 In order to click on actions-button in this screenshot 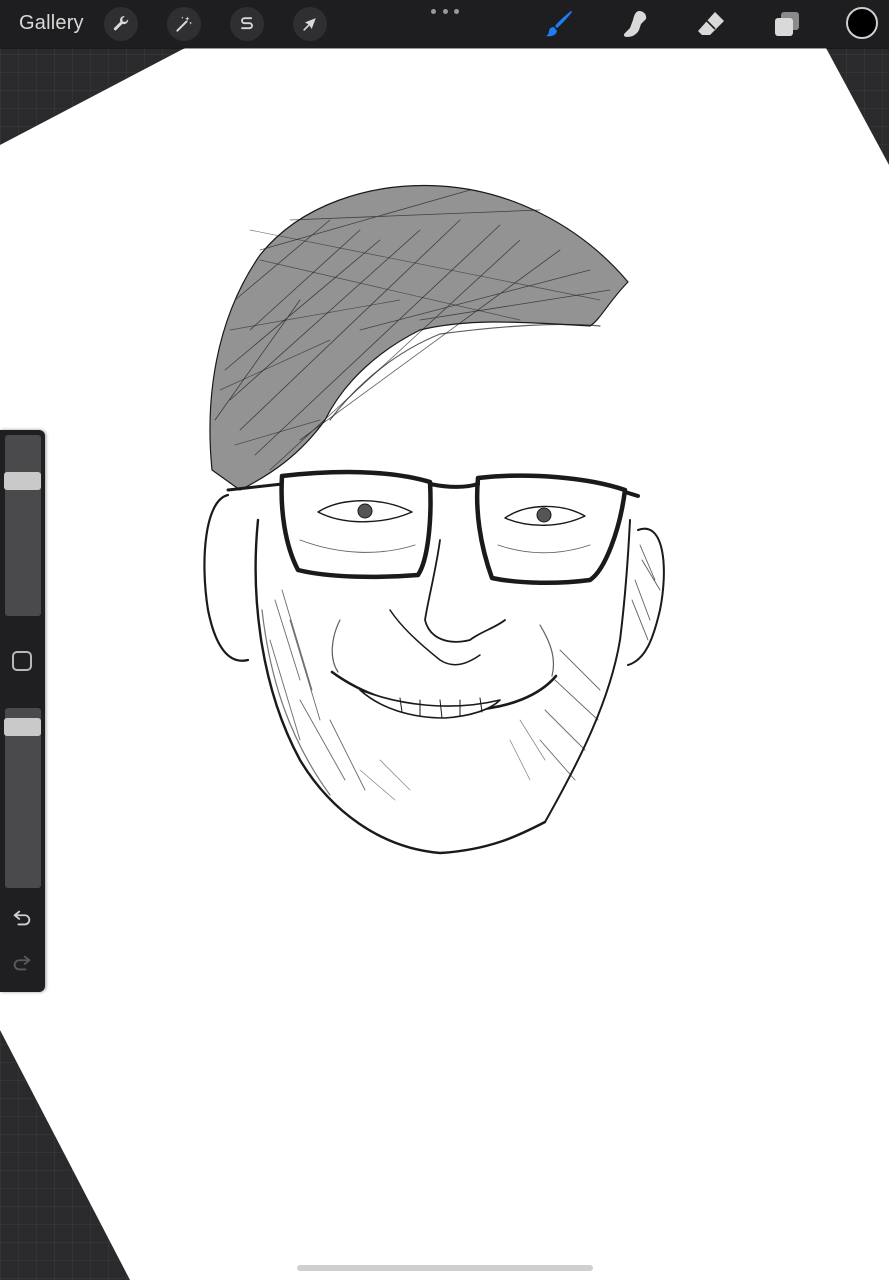, I will do `click(121, 24)`.